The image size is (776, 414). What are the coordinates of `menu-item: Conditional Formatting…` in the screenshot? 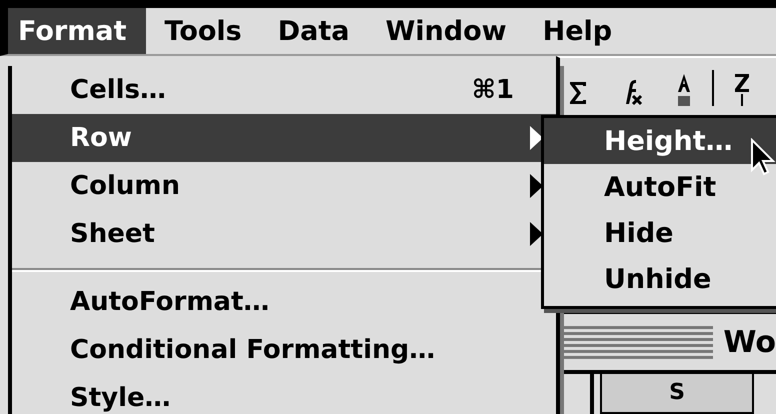 It's located at (284, 350).